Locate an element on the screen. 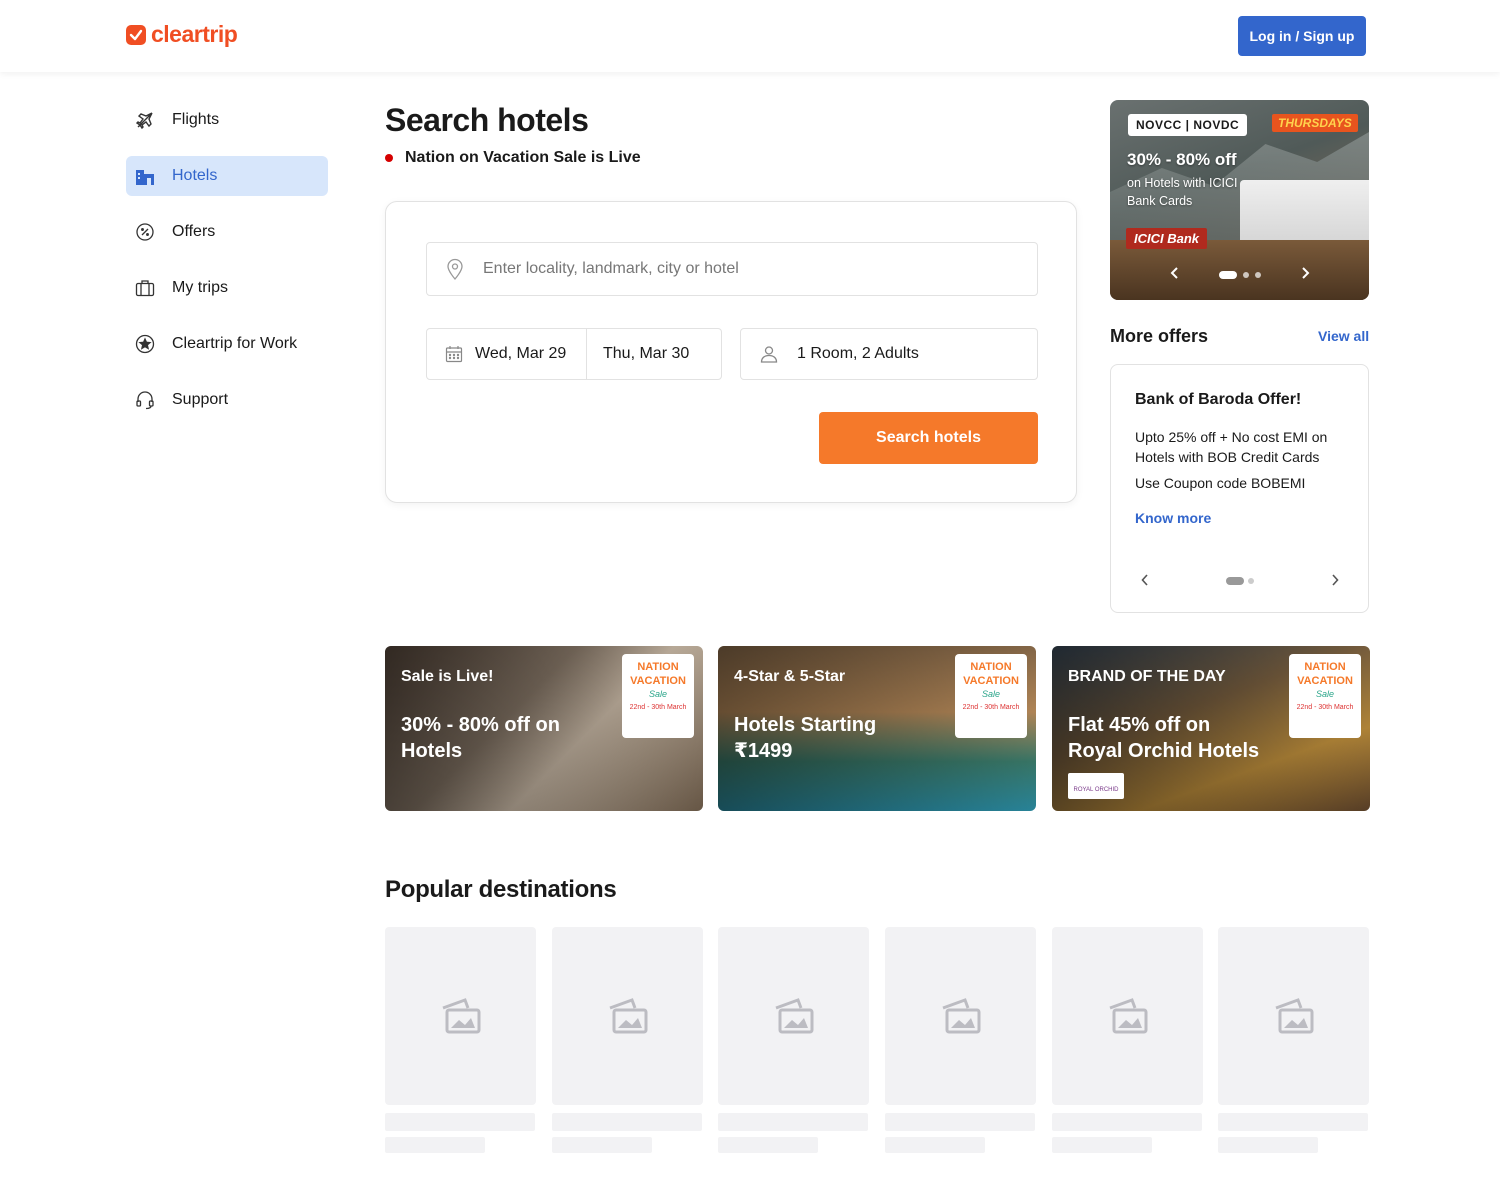  search-hotels-button: Search hotels is located at coordinates (928, 438).